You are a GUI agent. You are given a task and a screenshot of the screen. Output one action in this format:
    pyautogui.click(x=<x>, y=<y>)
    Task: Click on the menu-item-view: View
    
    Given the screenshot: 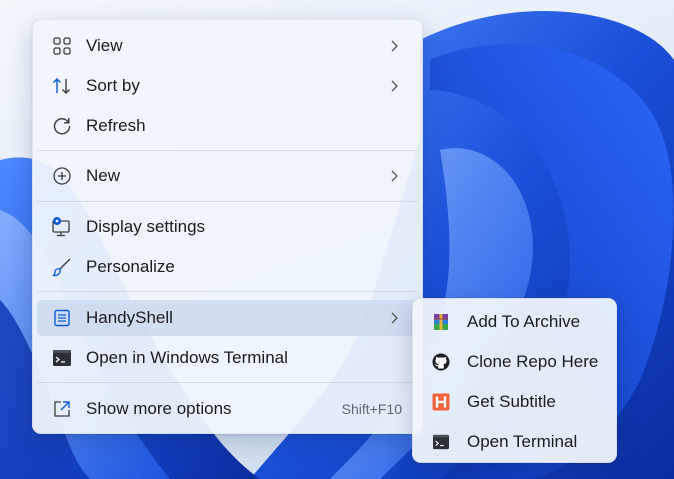 What is the action you would take?
    pyautogui.click(x=227, y=46)
    